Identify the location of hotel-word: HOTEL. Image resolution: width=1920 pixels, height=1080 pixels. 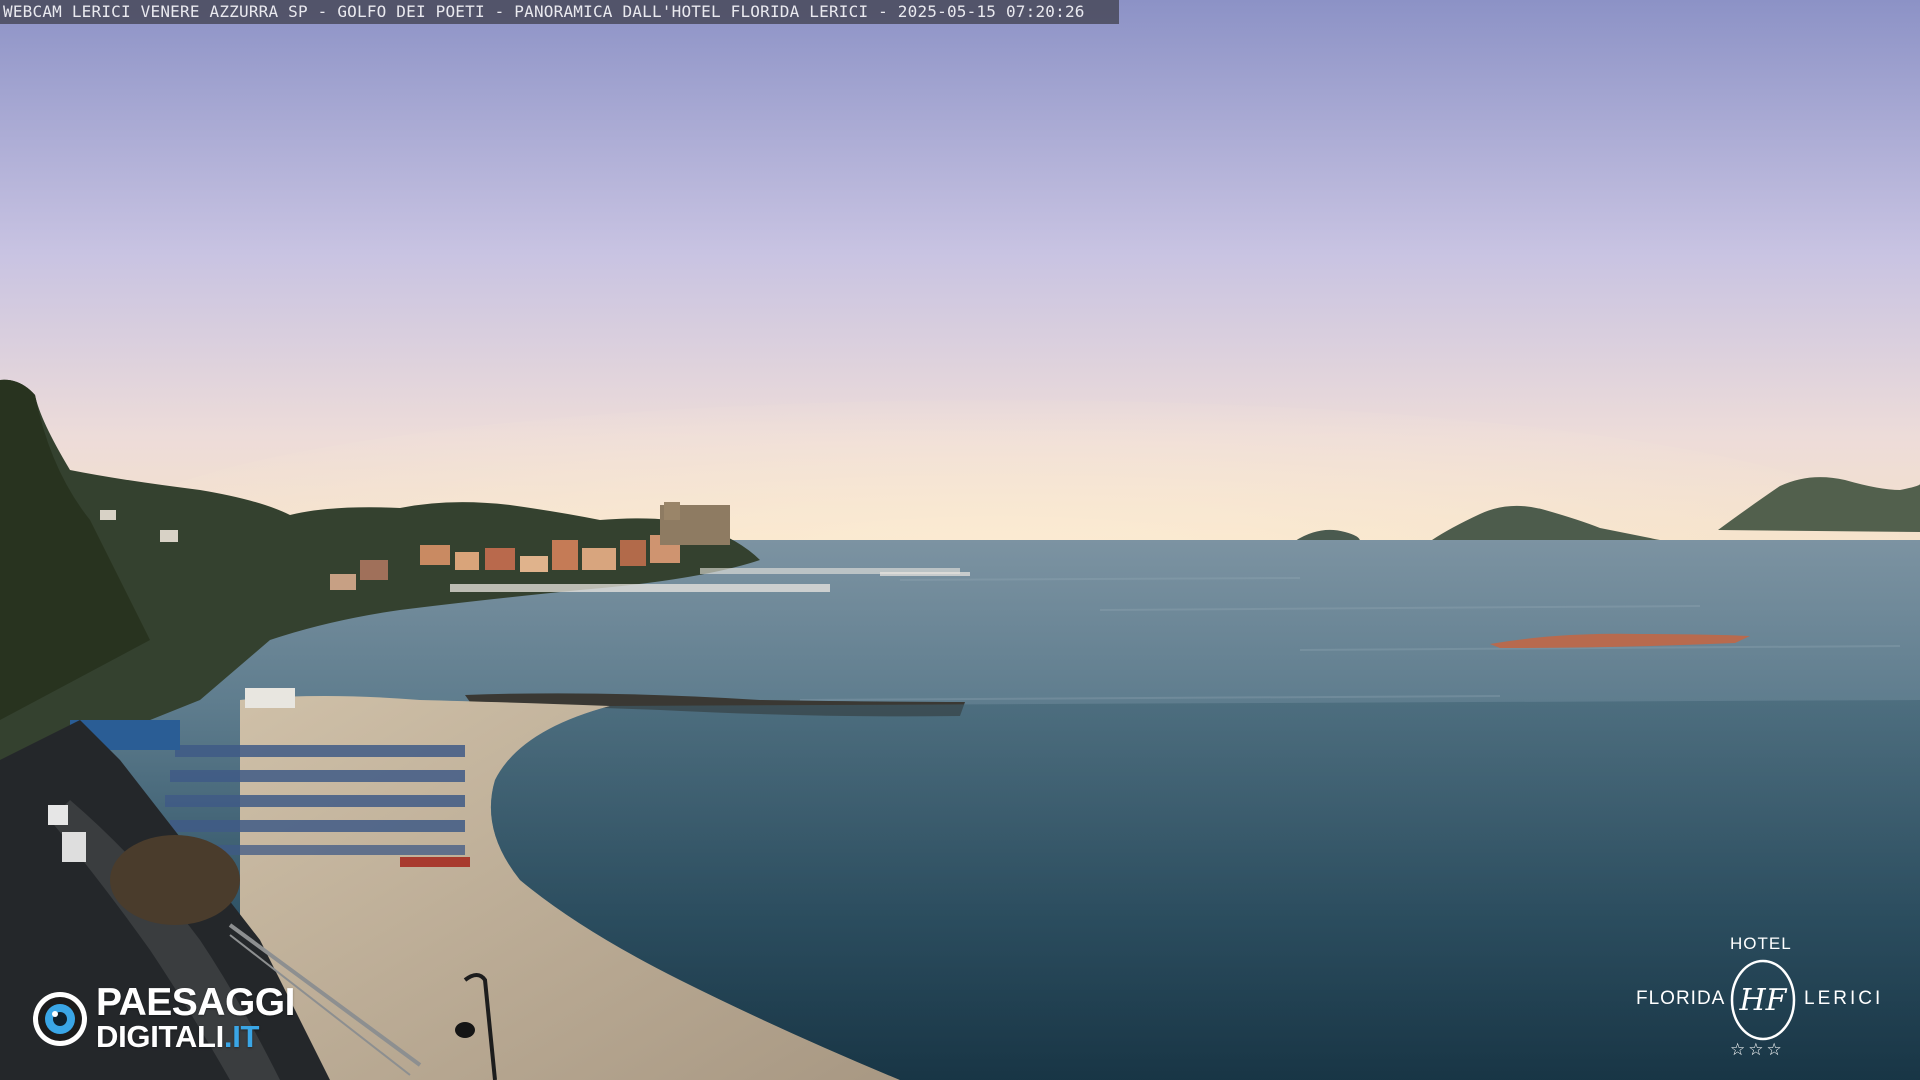
(1761, 943).